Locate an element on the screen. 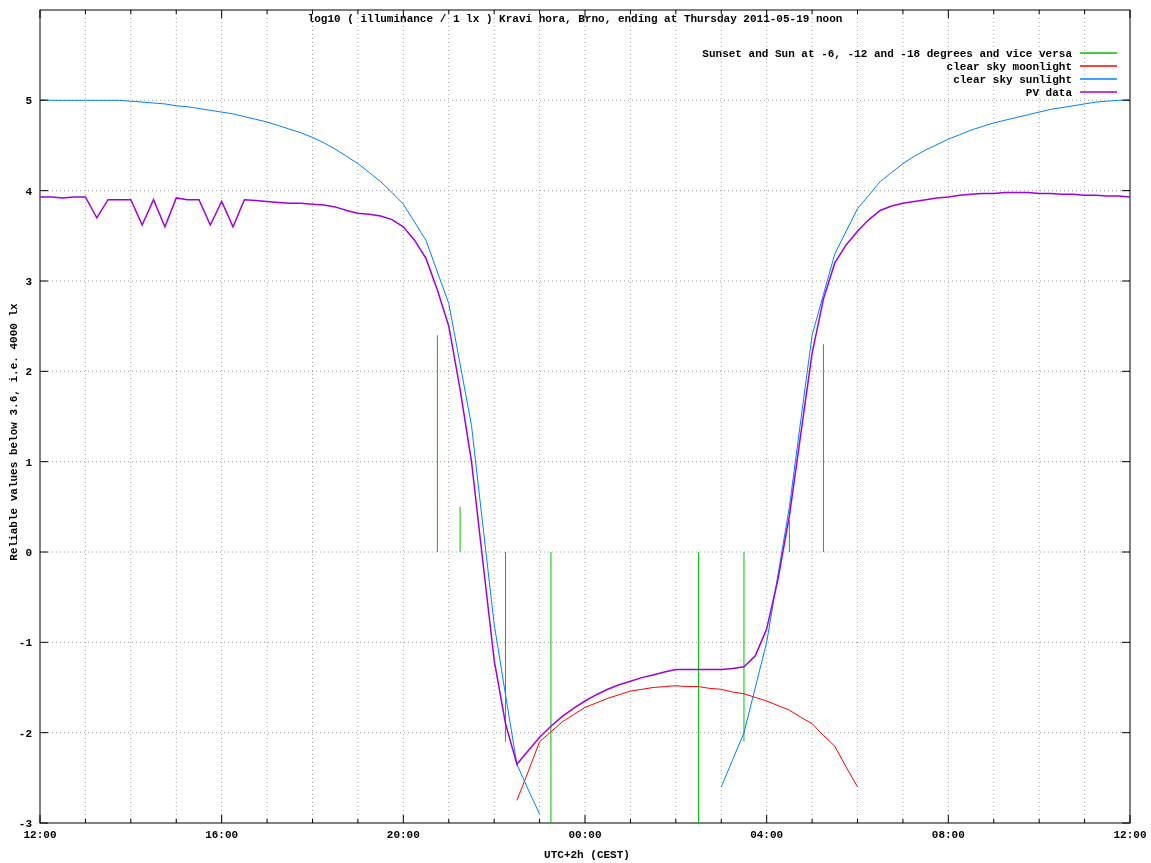 The height and width of the screenshot is (863, 1151). y-tick-label: -2 is located at coordinates (25, 733).